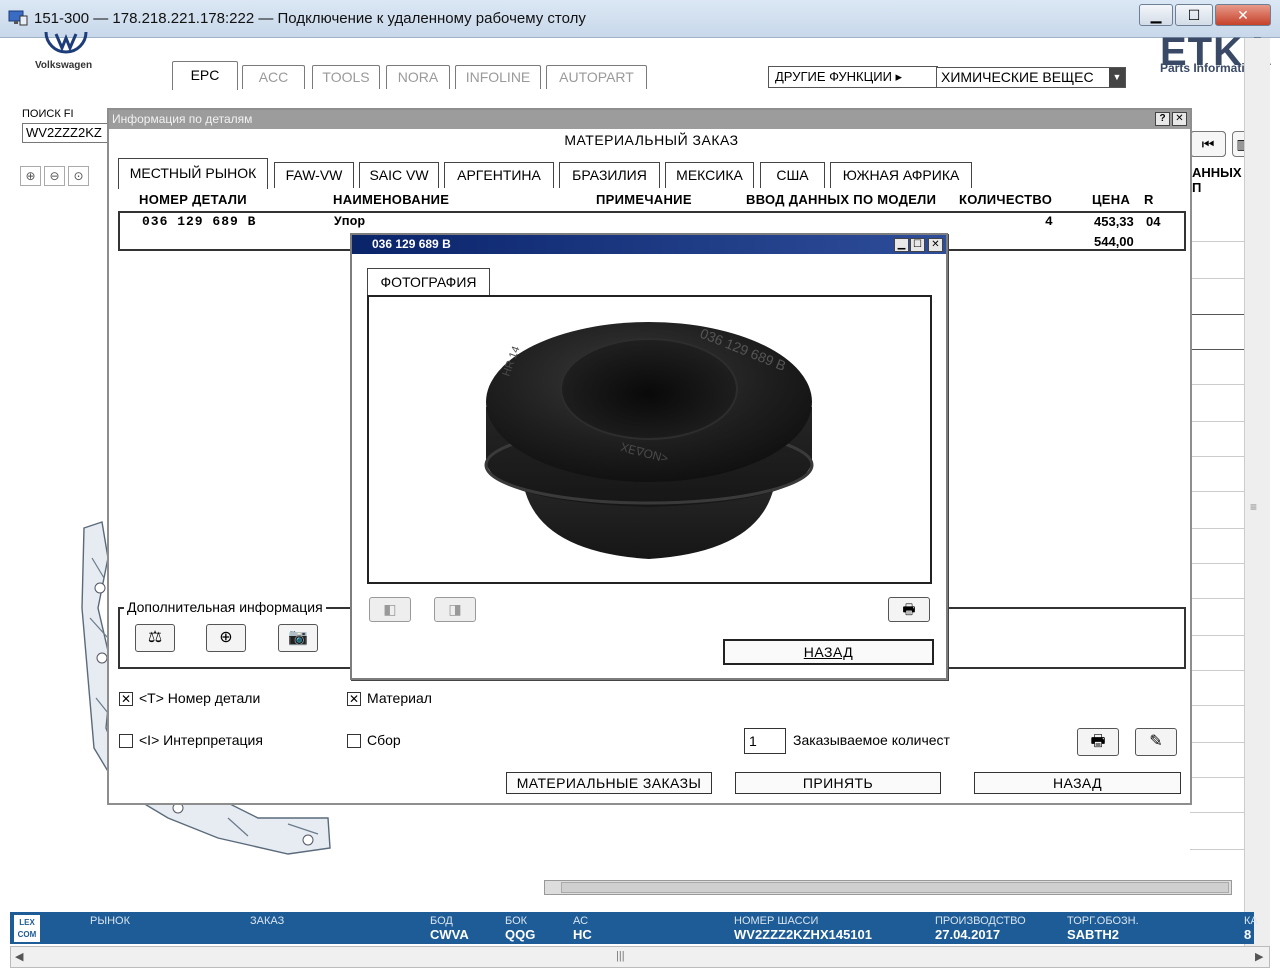  I want to click on minimize-icon: ▁, so click(1156, 15).